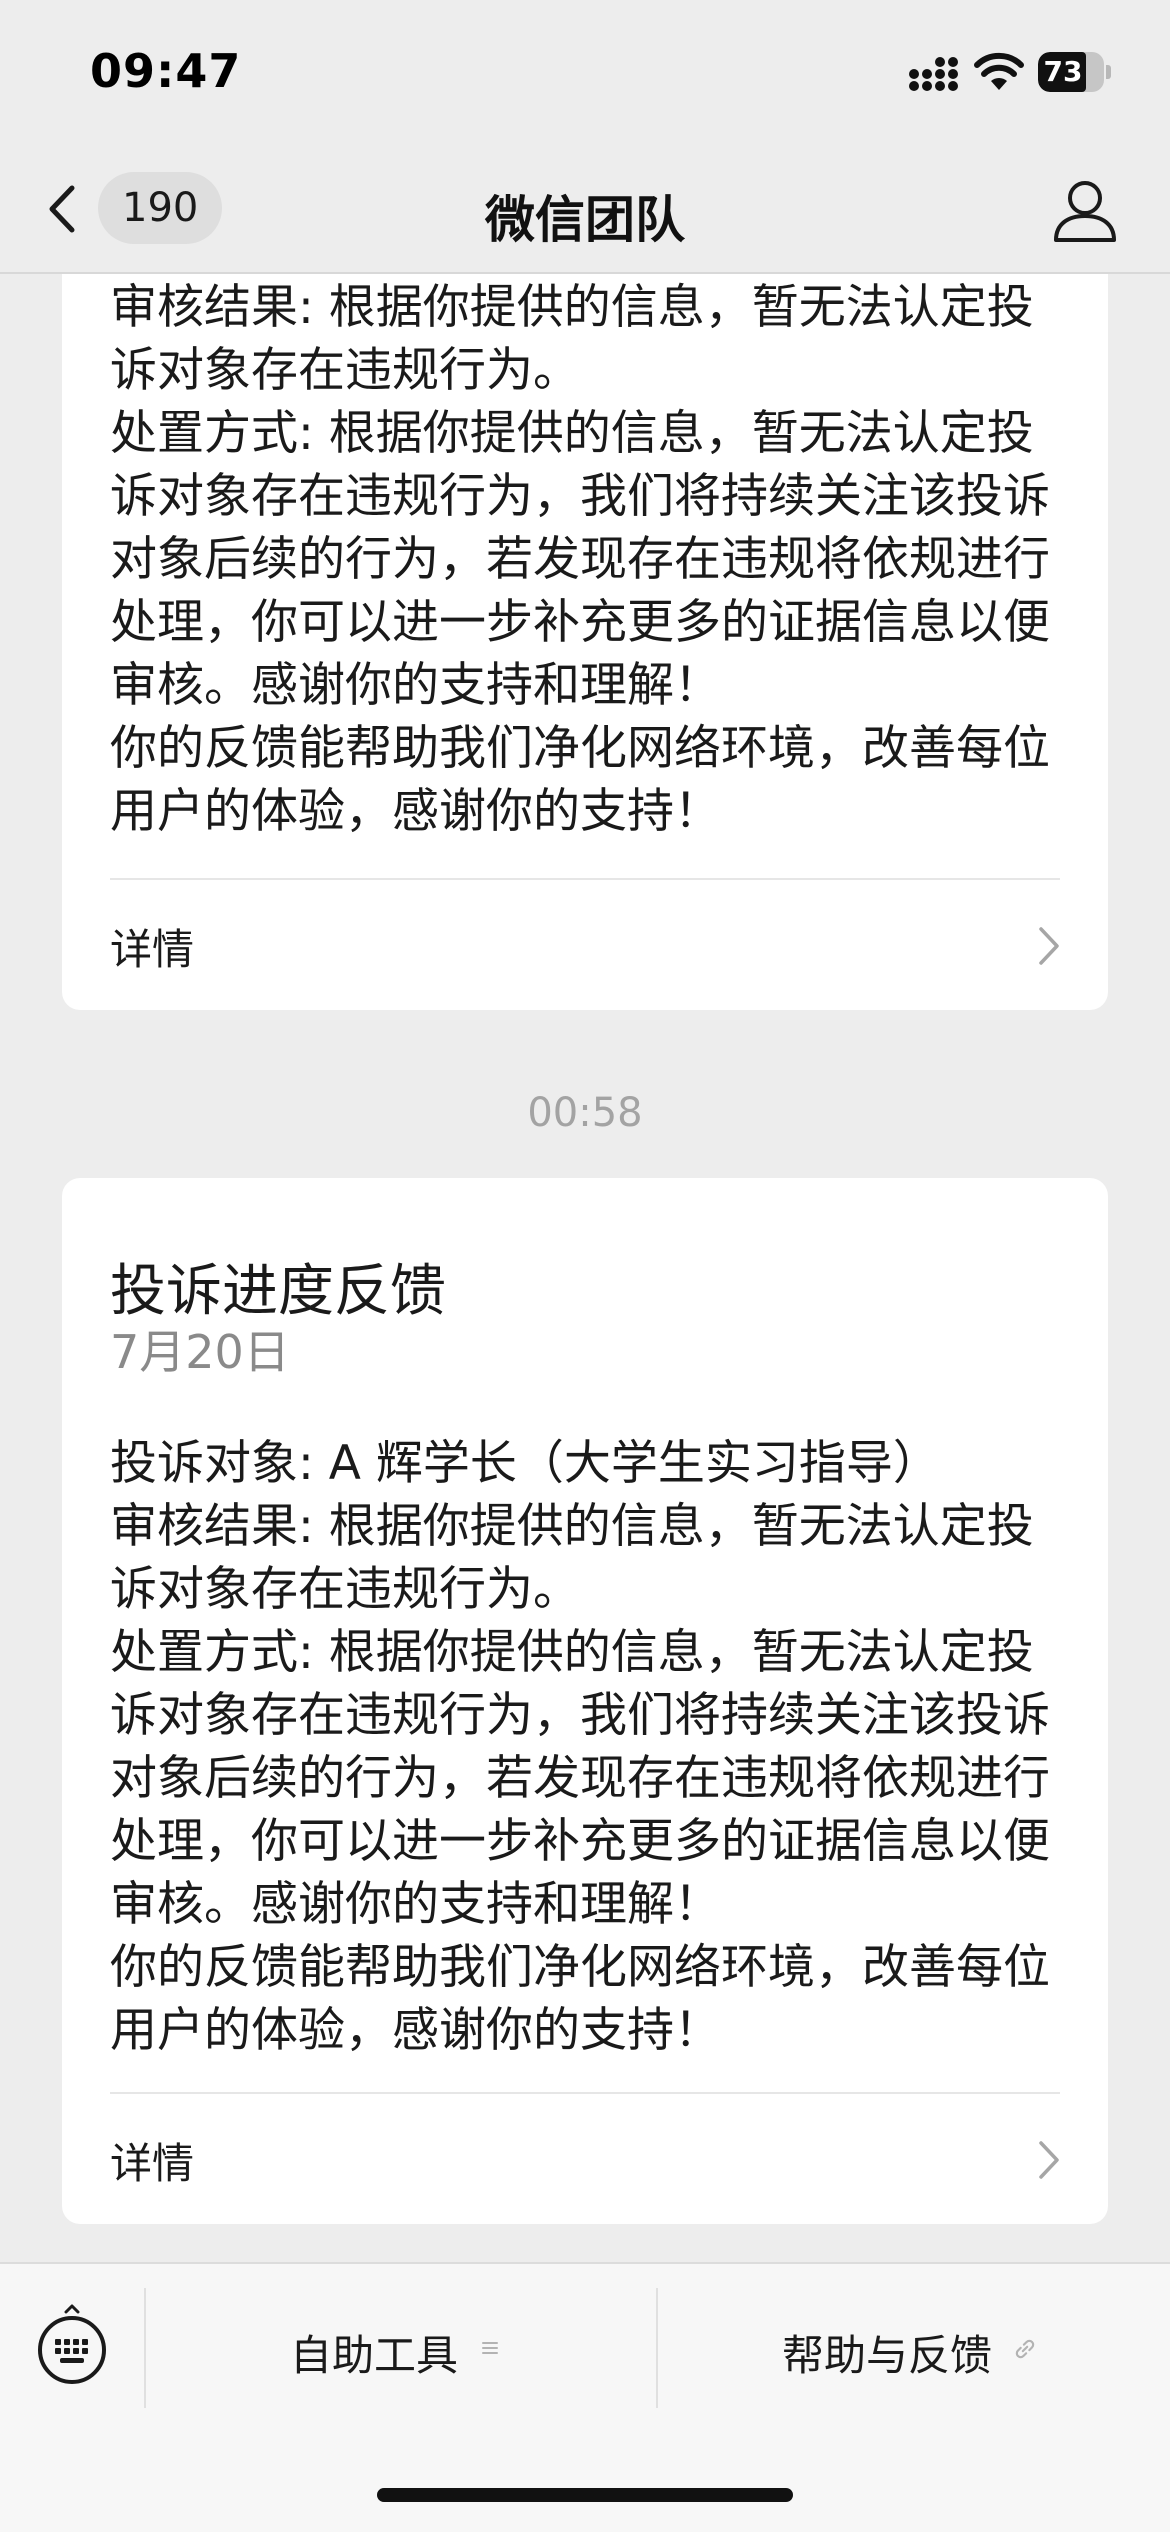  Describe the element at coordinates (1063, 71) in the screenshot. I see `battery-level: 73` at that location.